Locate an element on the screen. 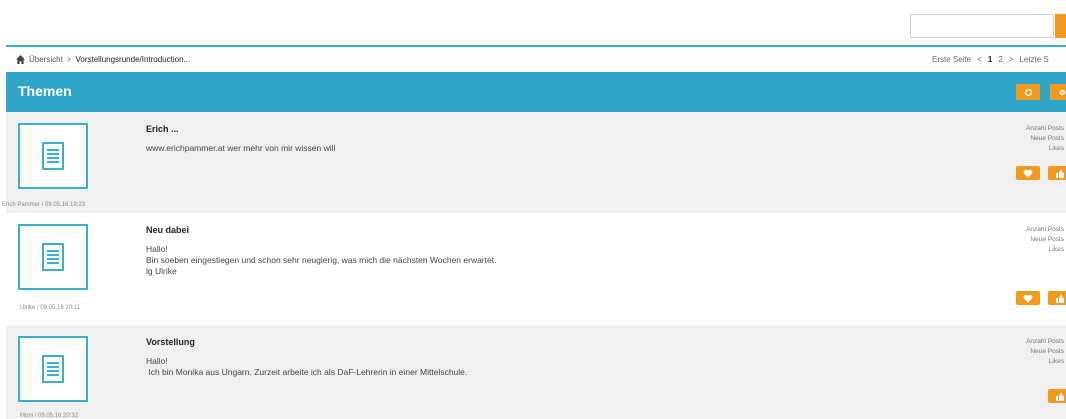 The height and width of the screenshot is (419, 1066). refresh-icon is located at coordinates (1028, 92).